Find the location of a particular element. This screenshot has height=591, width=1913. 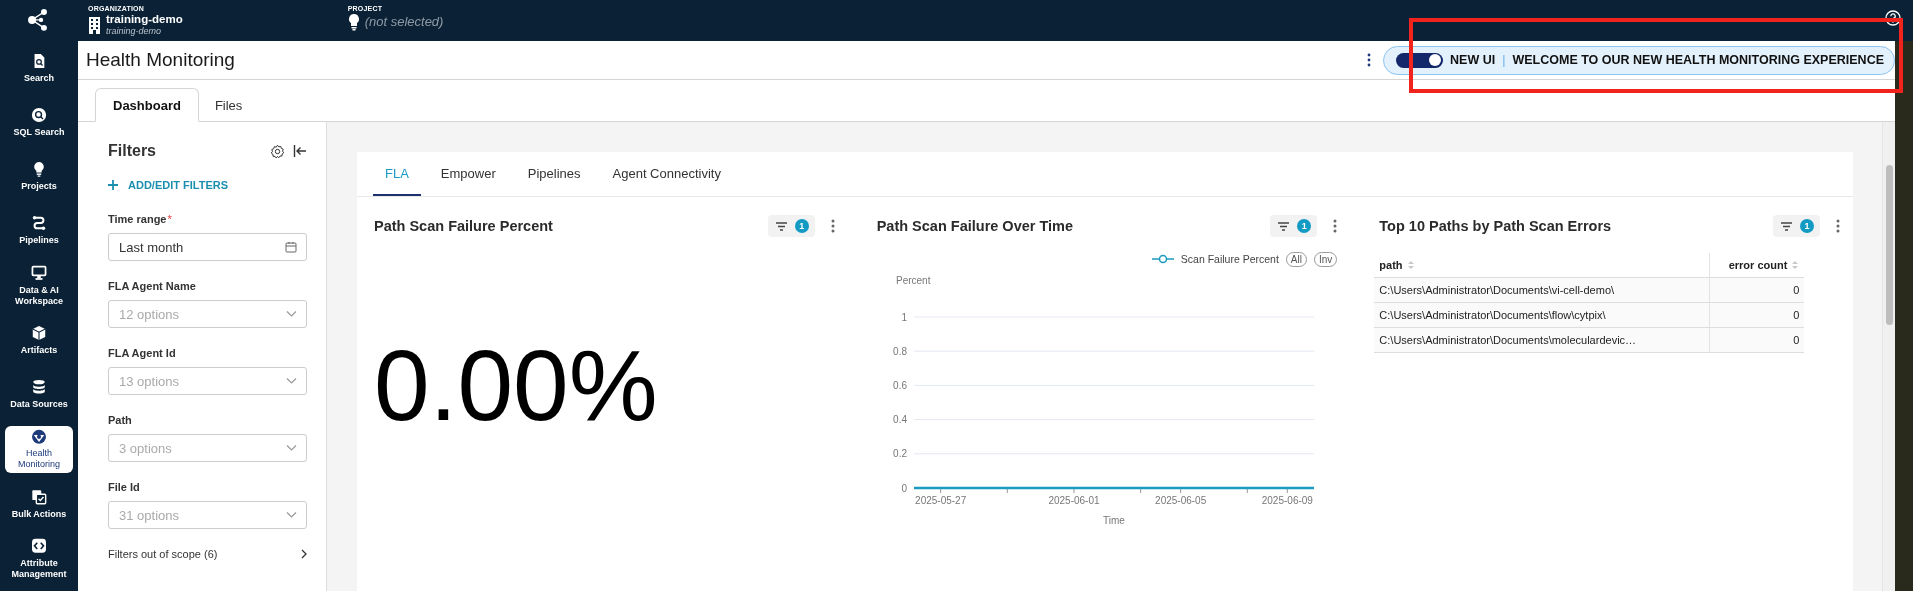

add-filters-button: ADD/EDIT FILTERS is located at coordinates (168, 185).